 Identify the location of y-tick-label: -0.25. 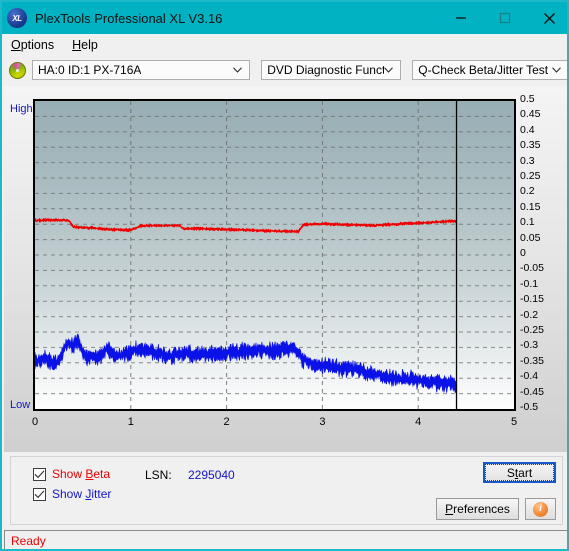
(532, 330).